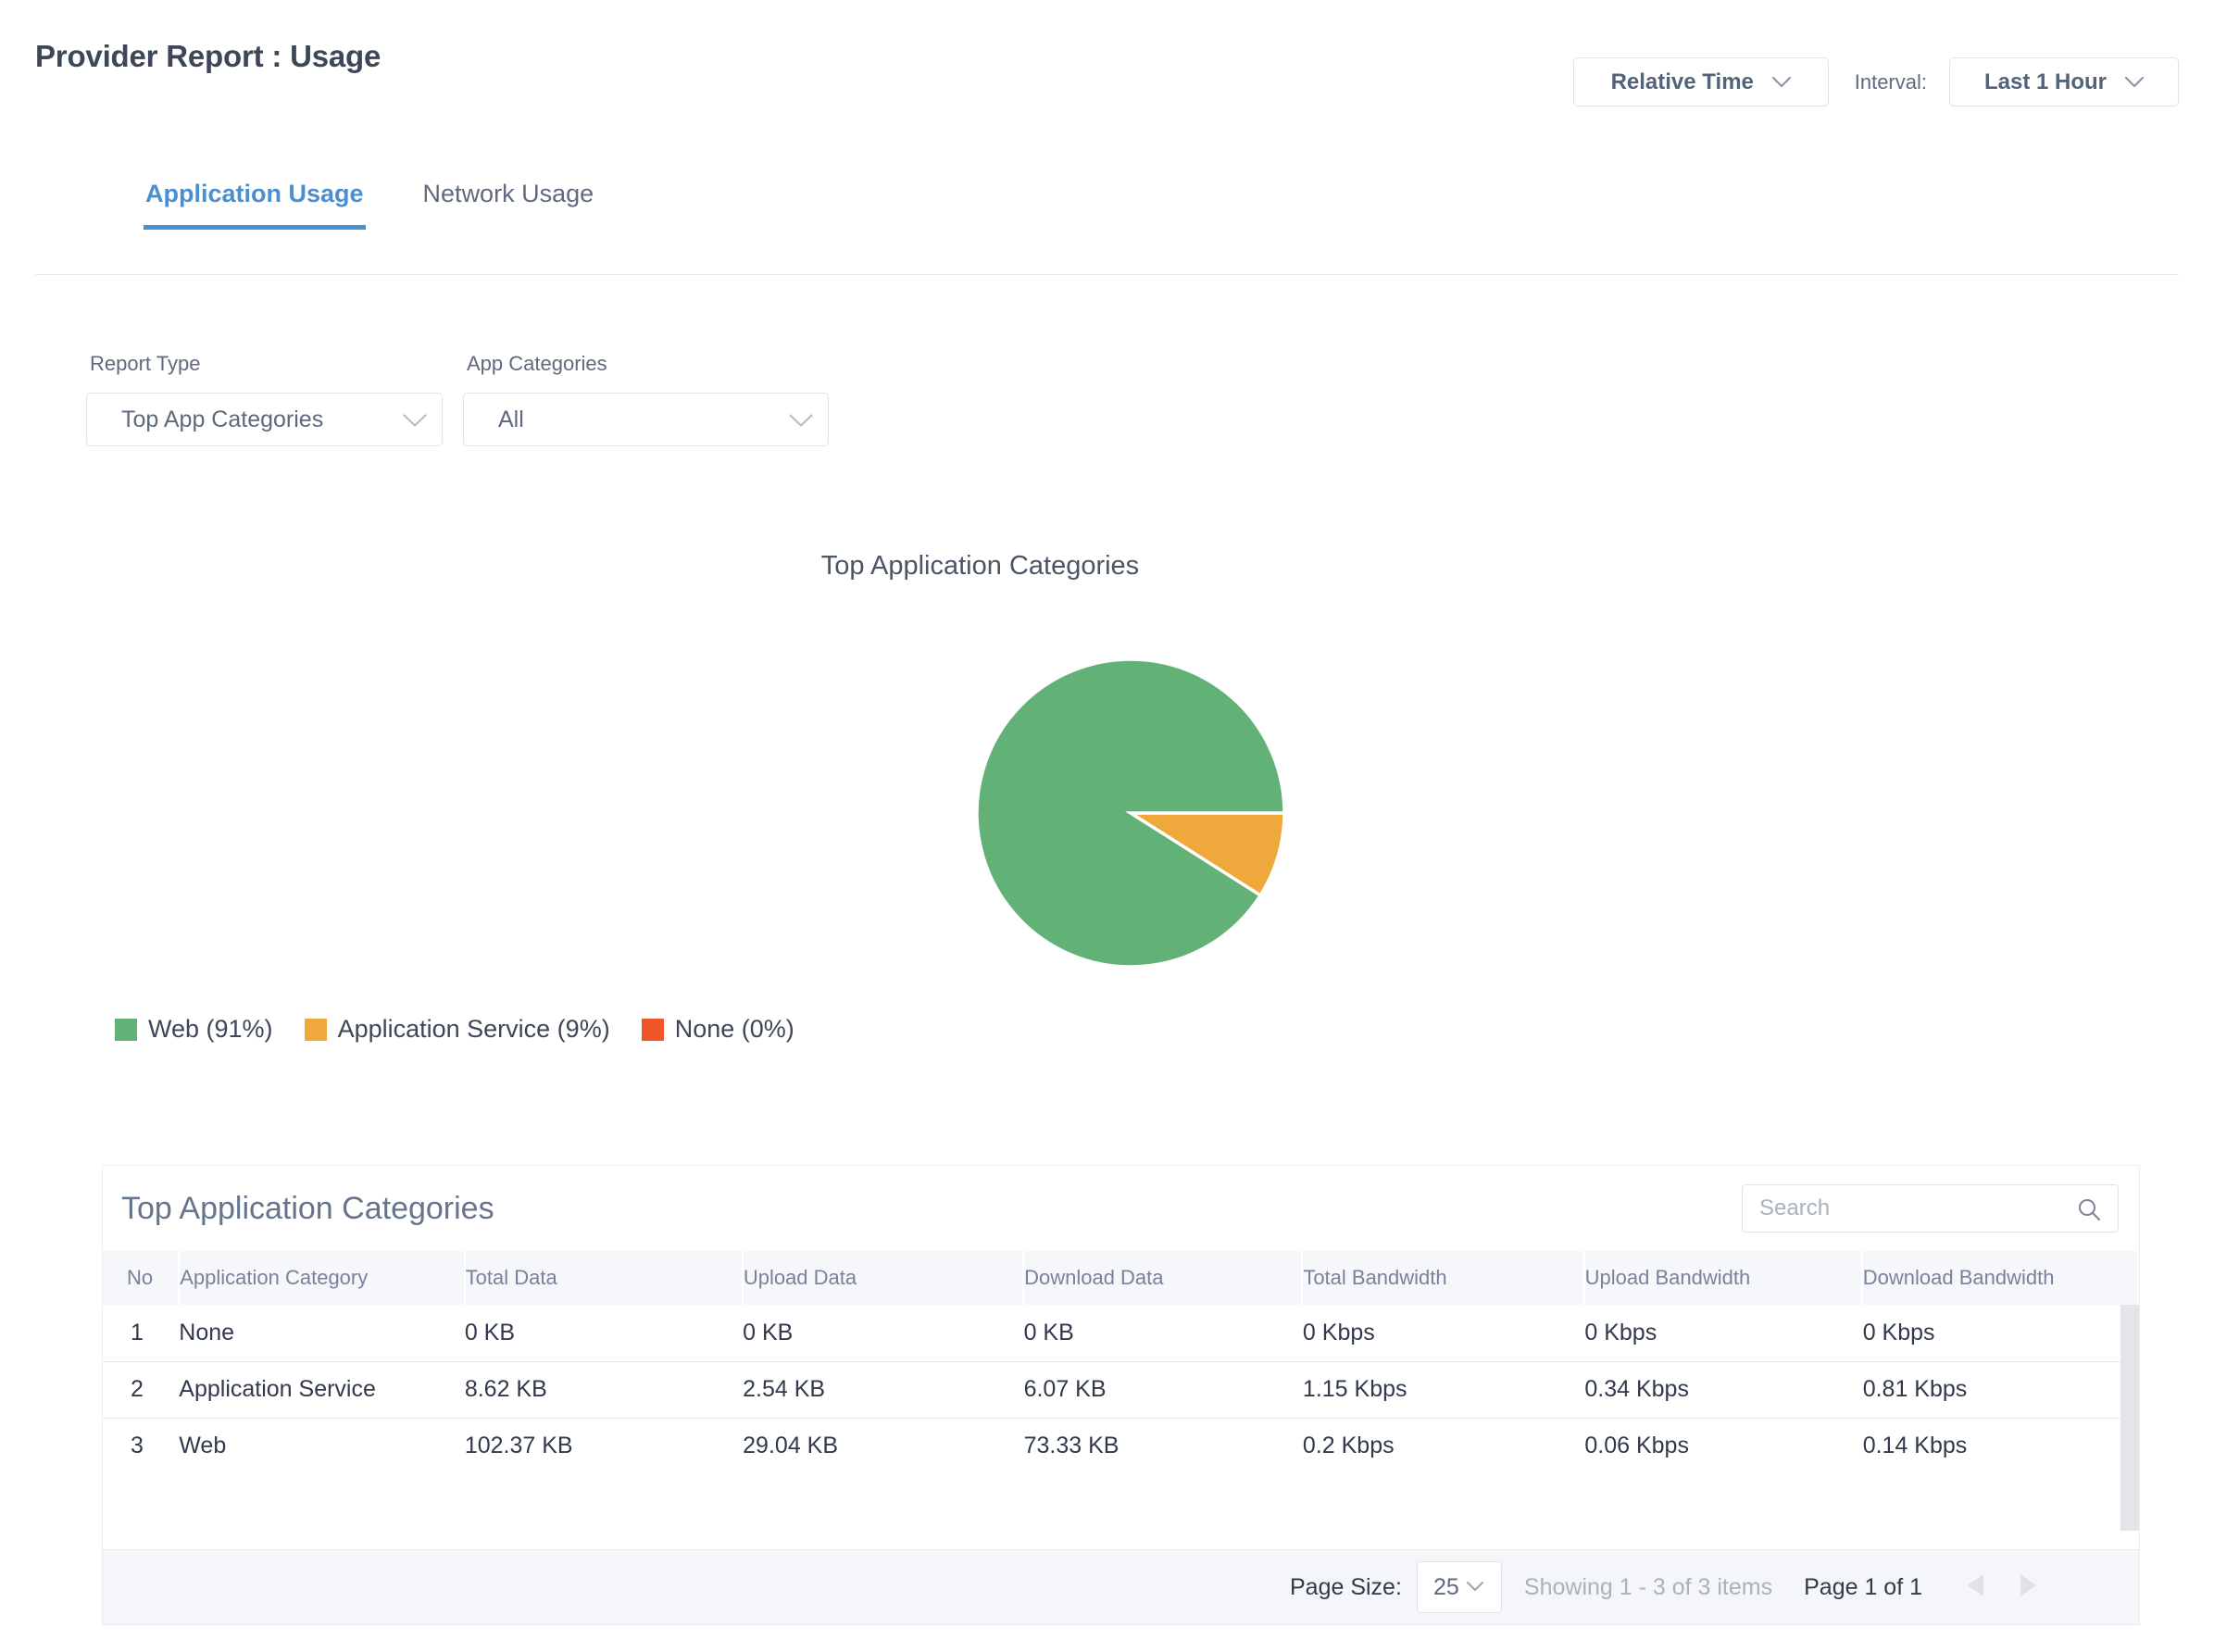  Describe the element at coordinates (2129, 1418) in the screenshot. I see `table-vertical-scrollbar` at that location.